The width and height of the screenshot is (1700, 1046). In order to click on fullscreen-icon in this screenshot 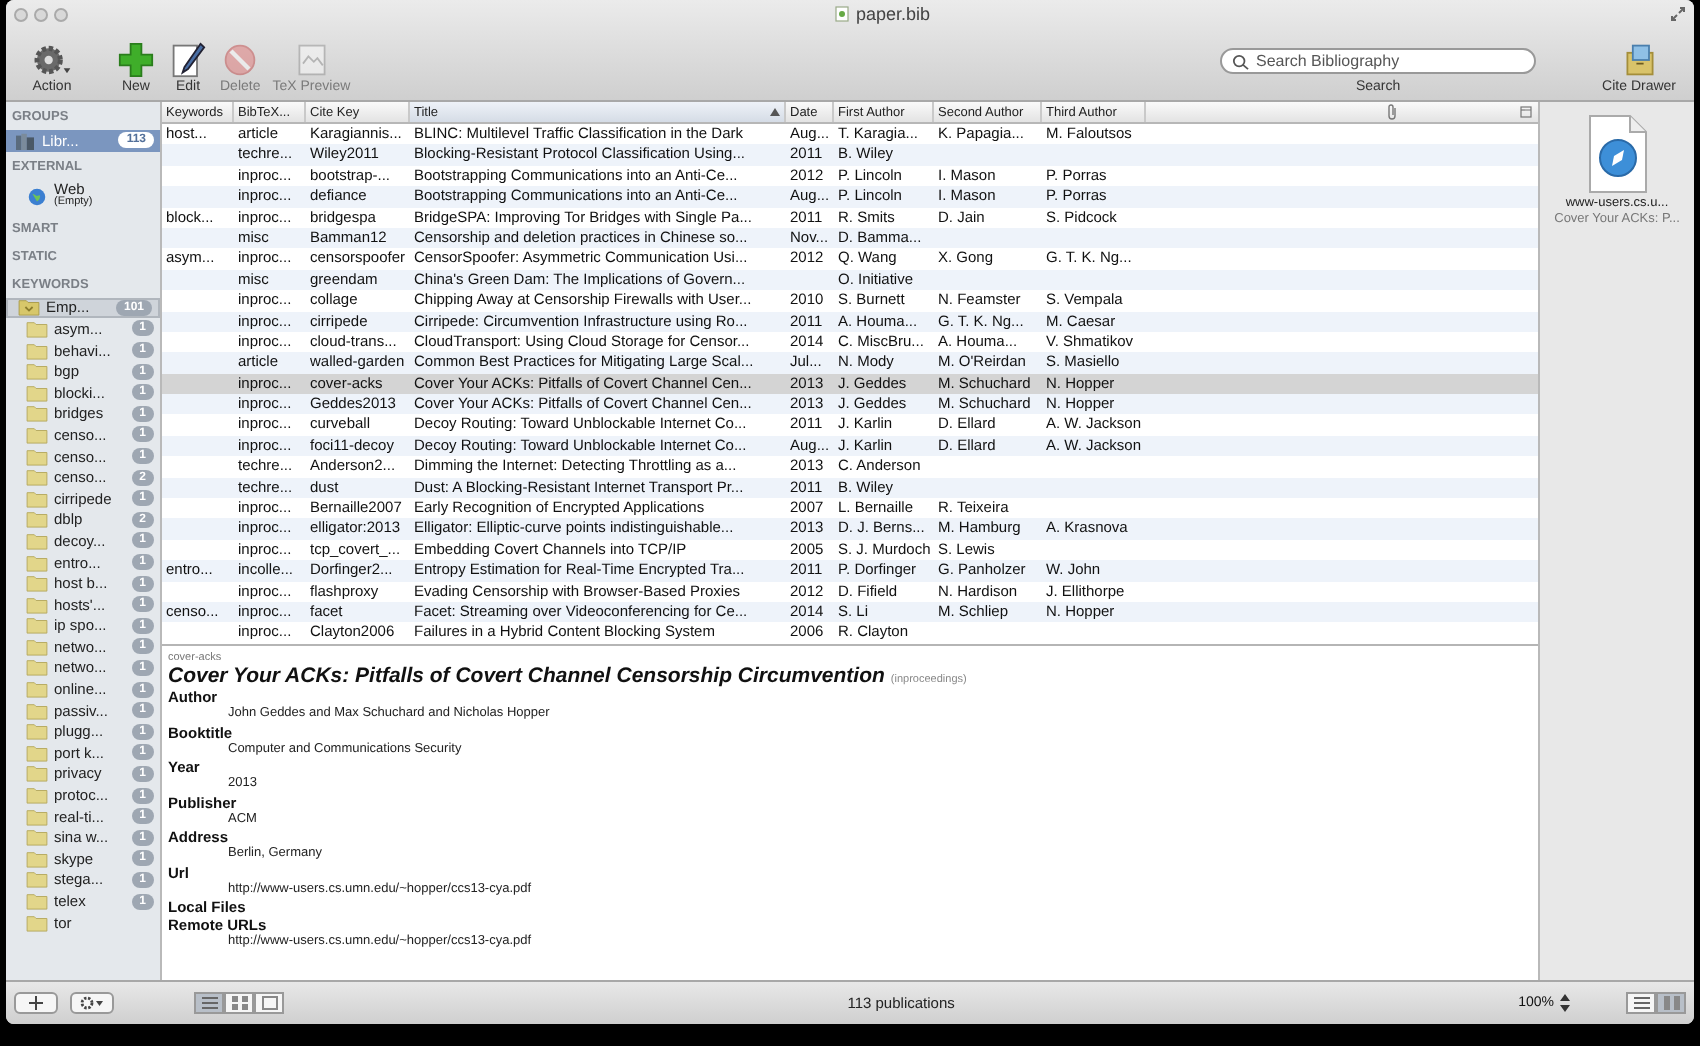, I will do `click(1678, 14)`.